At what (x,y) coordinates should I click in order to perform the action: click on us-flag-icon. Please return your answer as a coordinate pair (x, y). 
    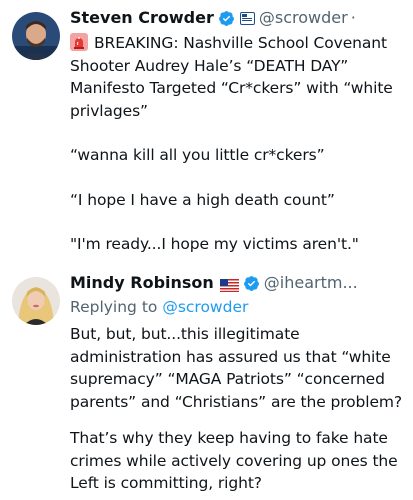
    Looking at the image, I should click on (229, 284).